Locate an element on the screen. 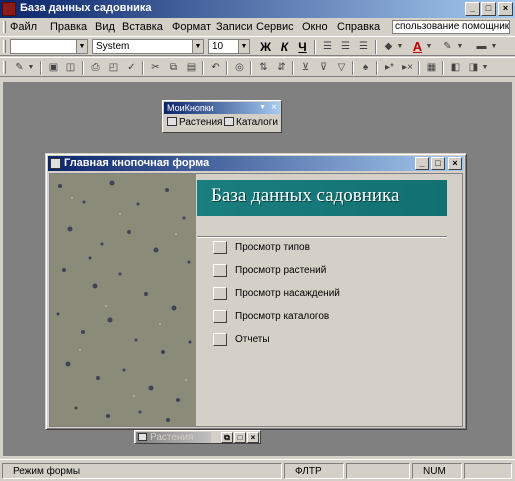 Image resolution: width=515 pixels, height=481 pixels. font-combo: System ▼ is located at coordinates (148, 46).